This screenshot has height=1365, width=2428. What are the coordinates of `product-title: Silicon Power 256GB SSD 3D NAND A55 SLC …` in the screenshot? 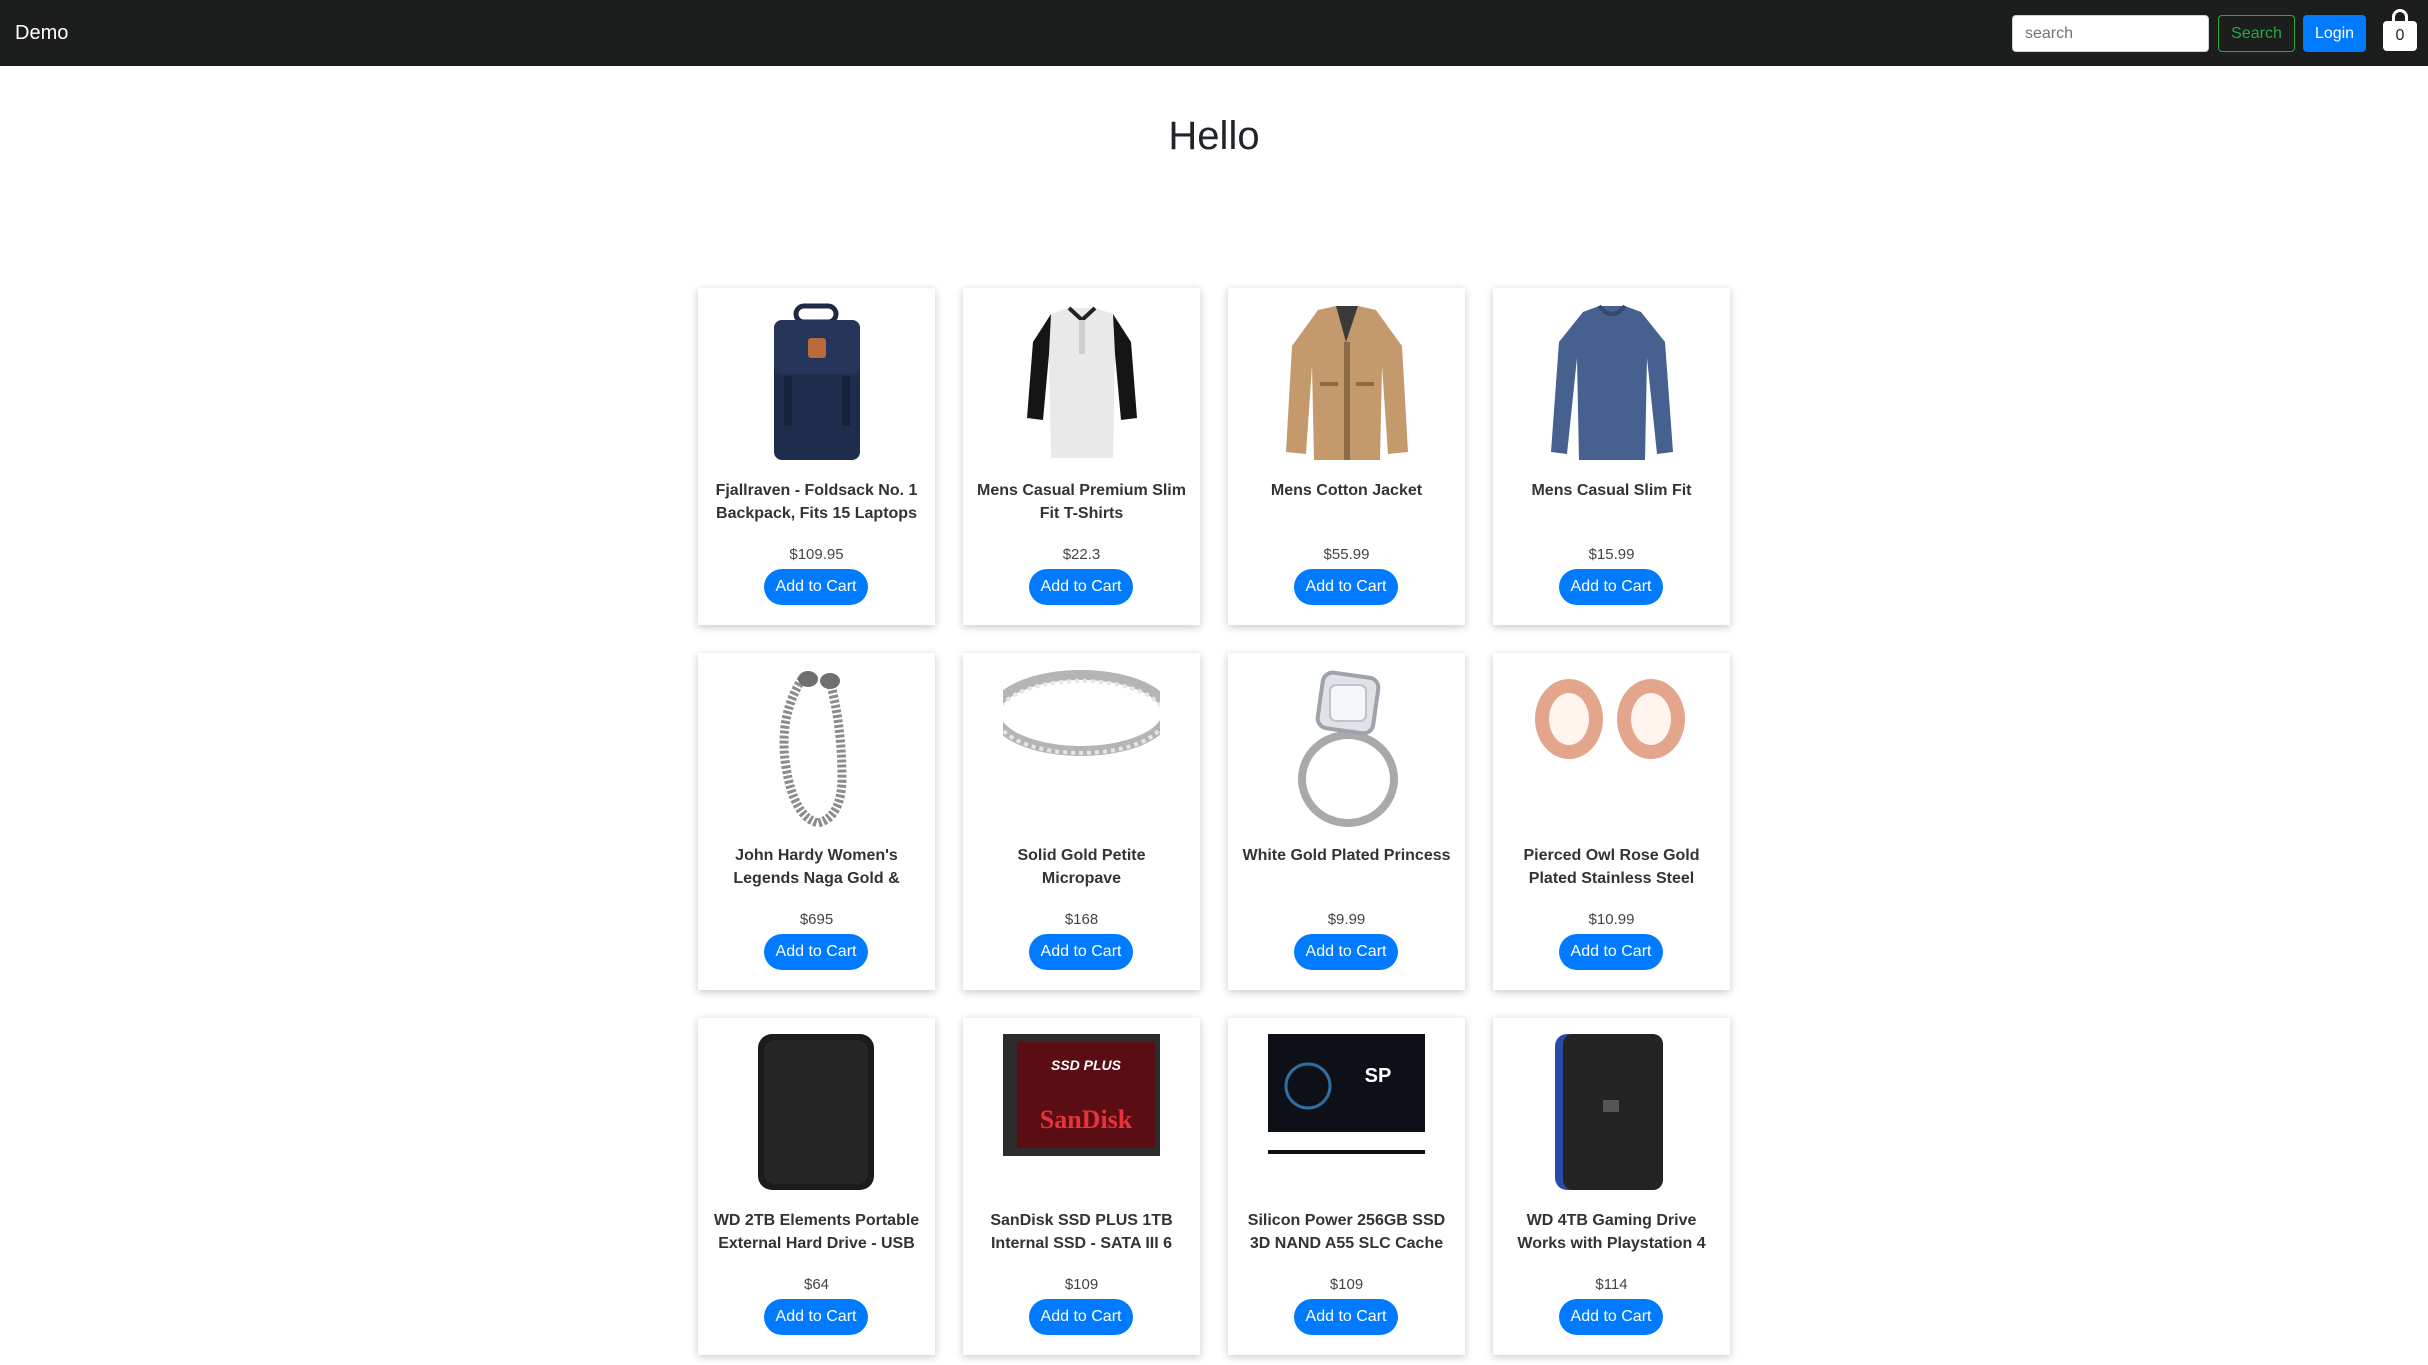 It's located at (1346, 1232).